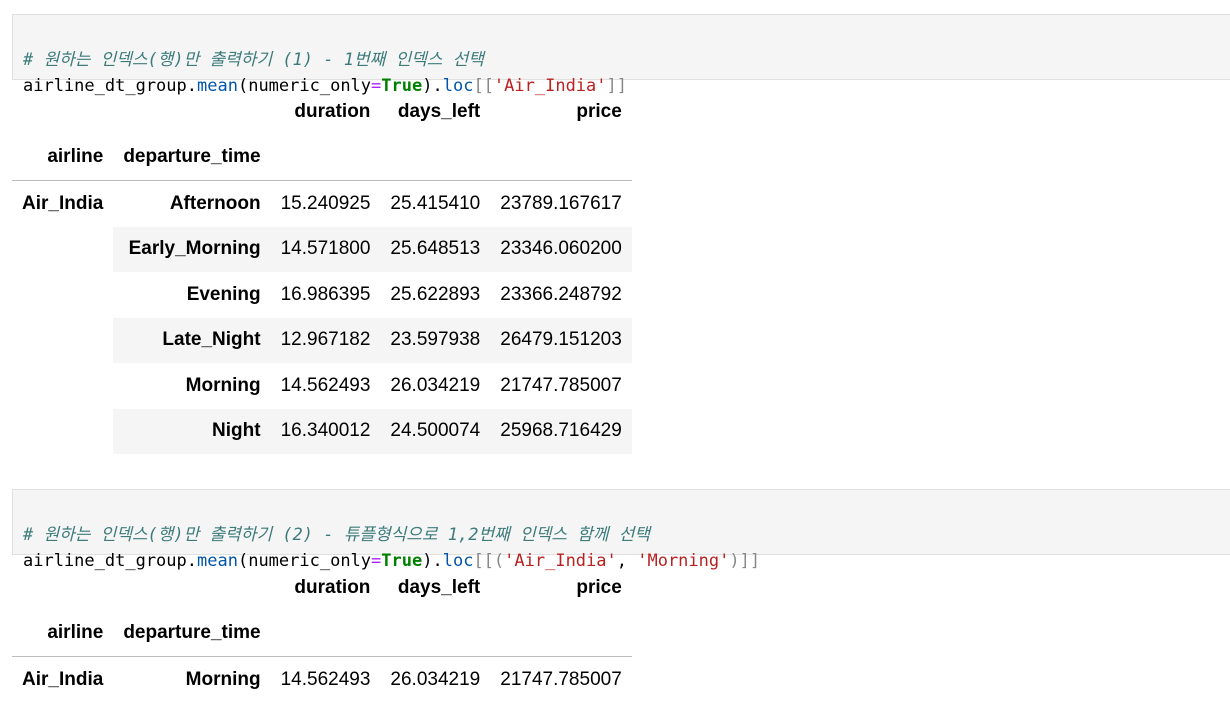 This screenshot has width=1230, height=725. Describe the element at coordinates (192, 431) in the screenshot. I see `row-index-departure-time: Night` at that location.